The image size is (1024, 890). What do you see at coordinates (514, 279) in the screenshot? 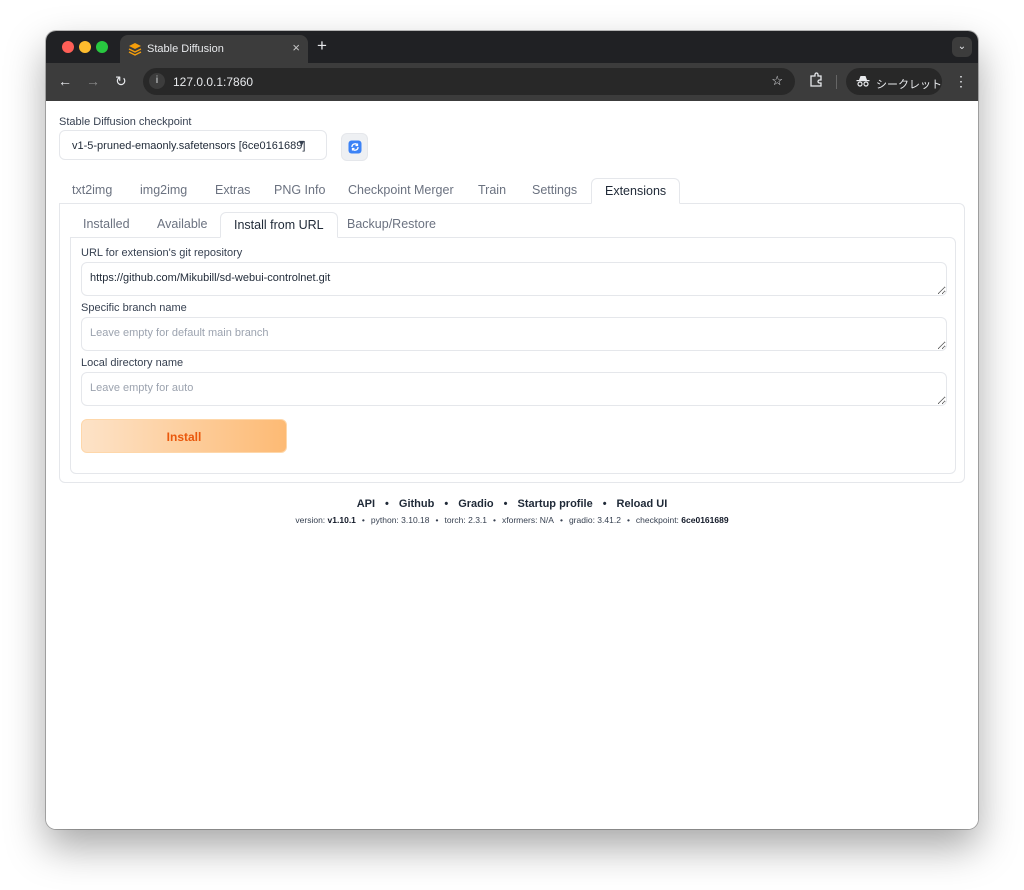
I see `git-url-input` at bounding box center [514, 279].